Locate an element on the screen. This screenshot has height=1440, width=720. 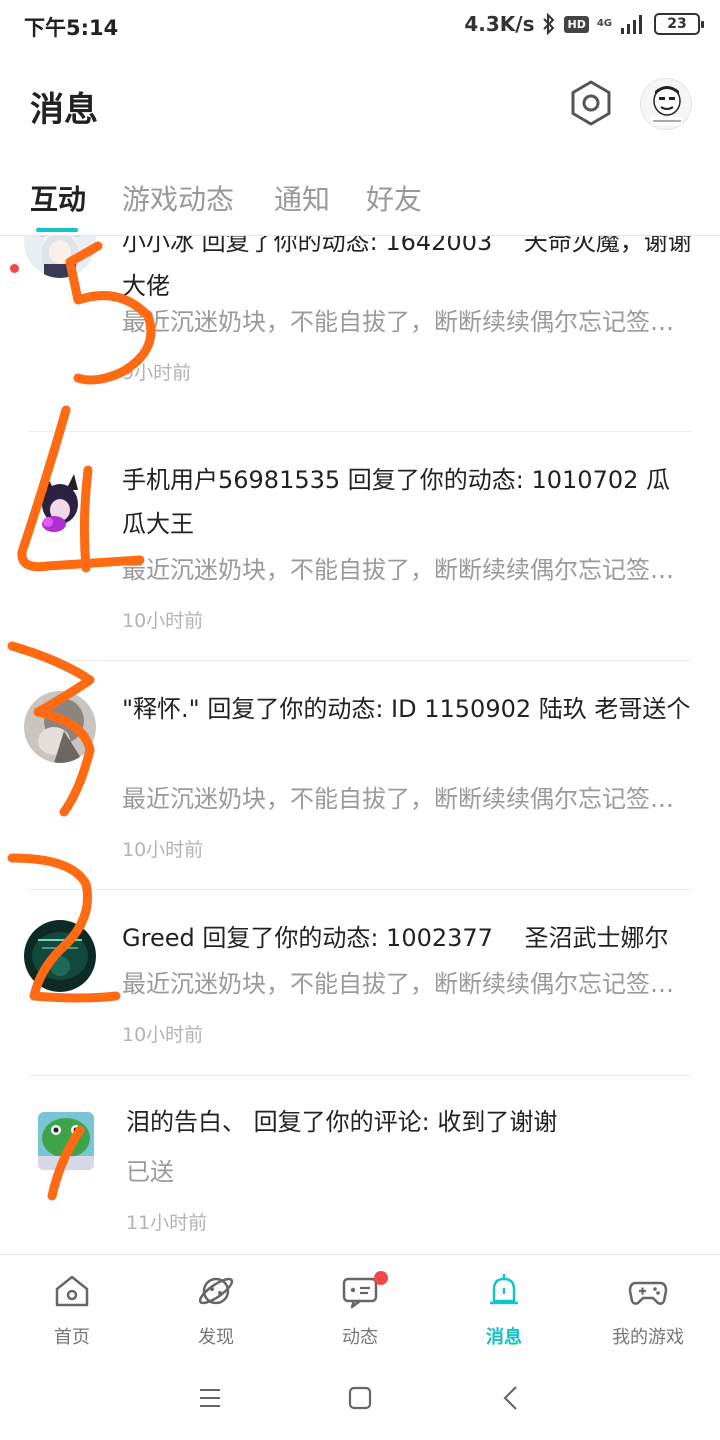
message-time: 9小时前 is located at coordinates (157, 373).